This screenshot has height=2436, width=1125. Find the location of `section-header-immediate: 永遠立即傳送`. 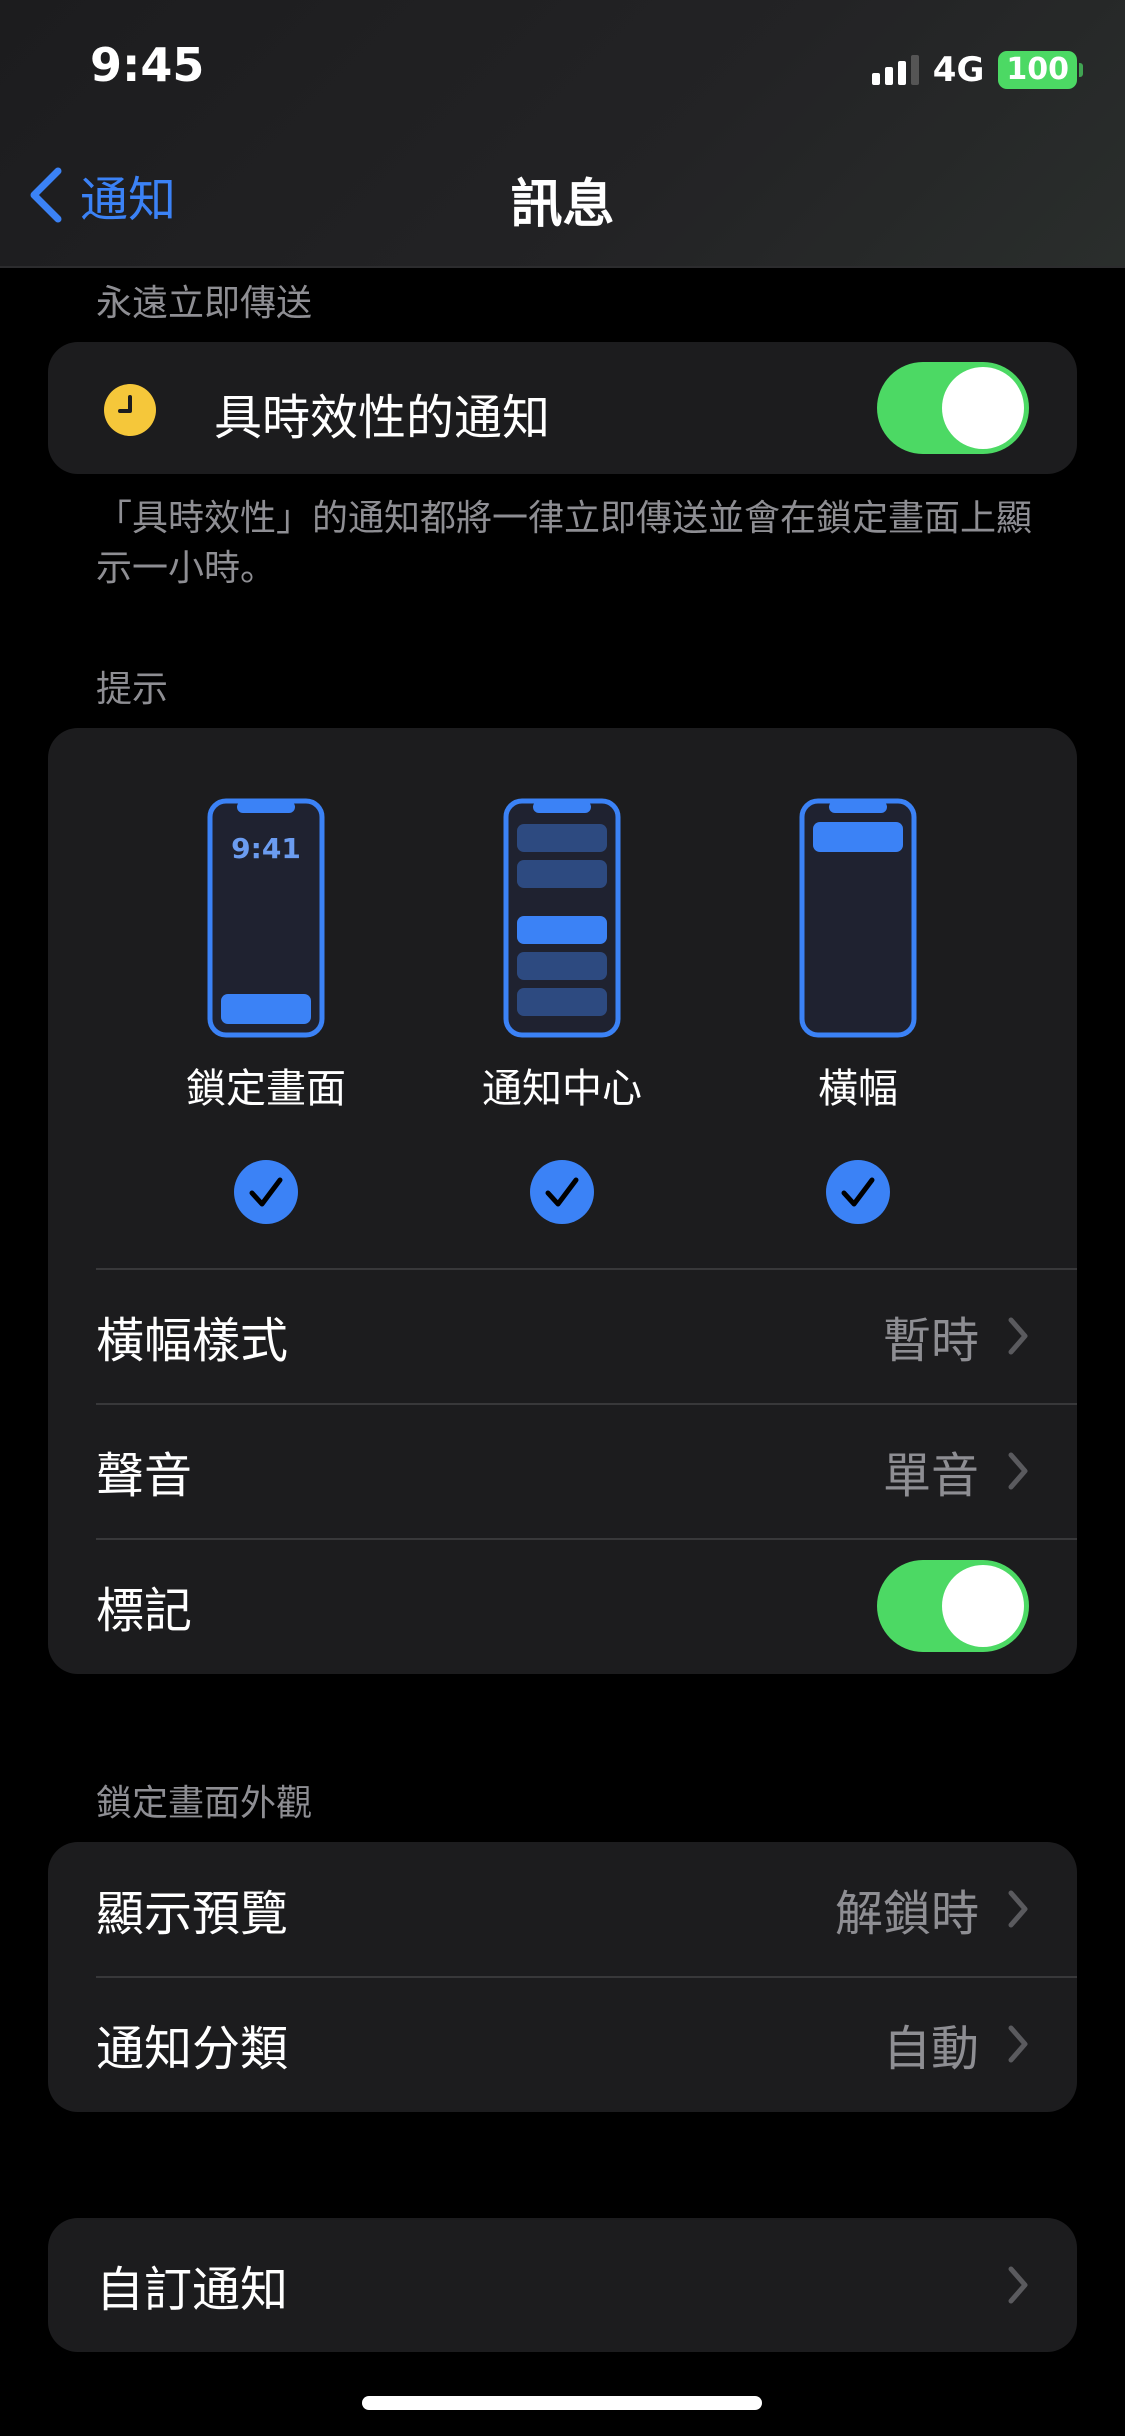

section-header-immediate: 永遠立即傳送 is located at coordinates (204, 303).